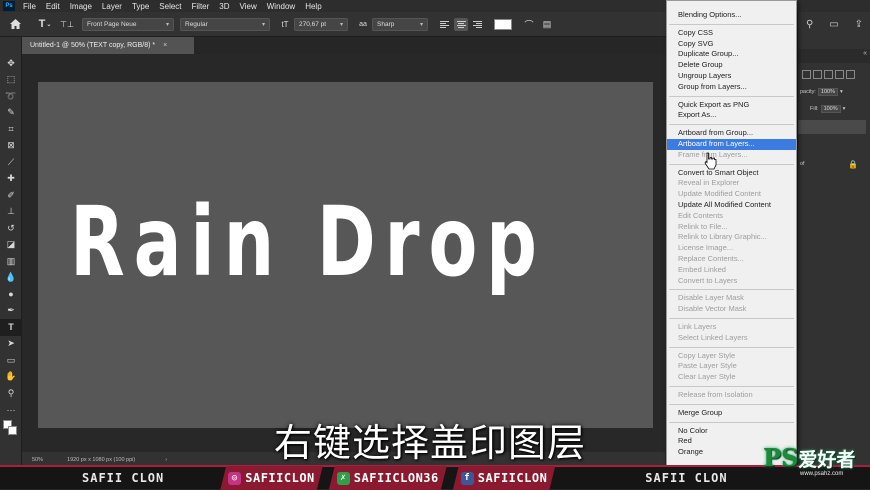 Image resolution: width=870 pixels, height=490 pixels. Describe the element at coordinates (731, 205) in the screenshot. I see `menu-item-update-all-modified-content: Update All Modified Content` at that location.